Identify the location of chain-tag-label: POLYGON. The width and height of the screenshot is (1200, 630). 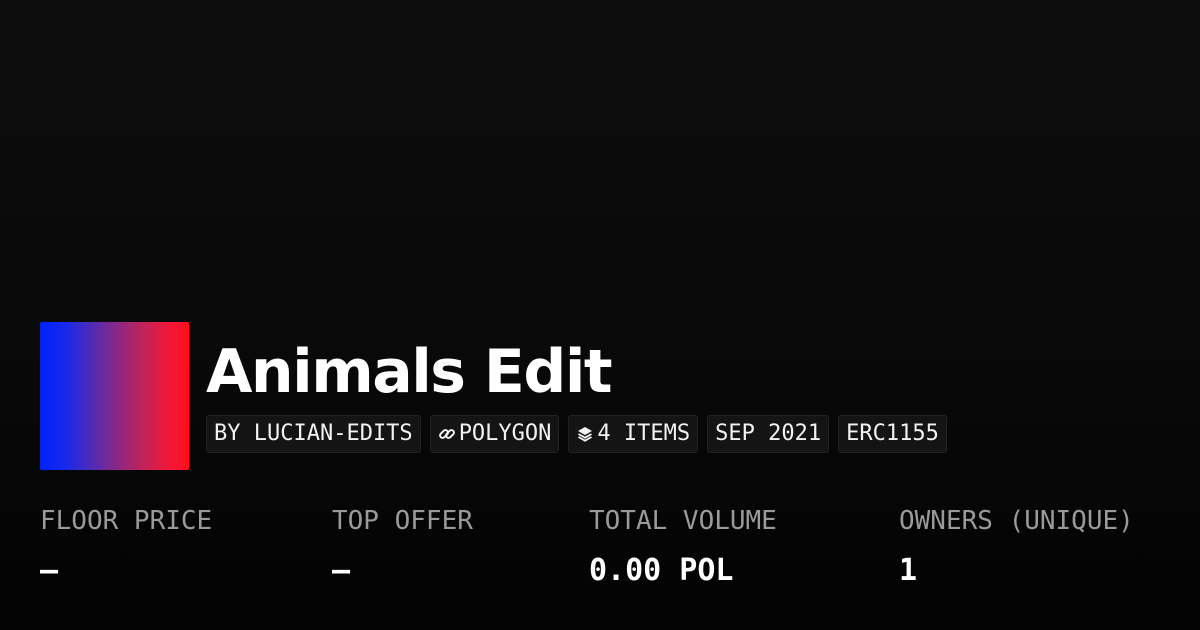
(505, 433).